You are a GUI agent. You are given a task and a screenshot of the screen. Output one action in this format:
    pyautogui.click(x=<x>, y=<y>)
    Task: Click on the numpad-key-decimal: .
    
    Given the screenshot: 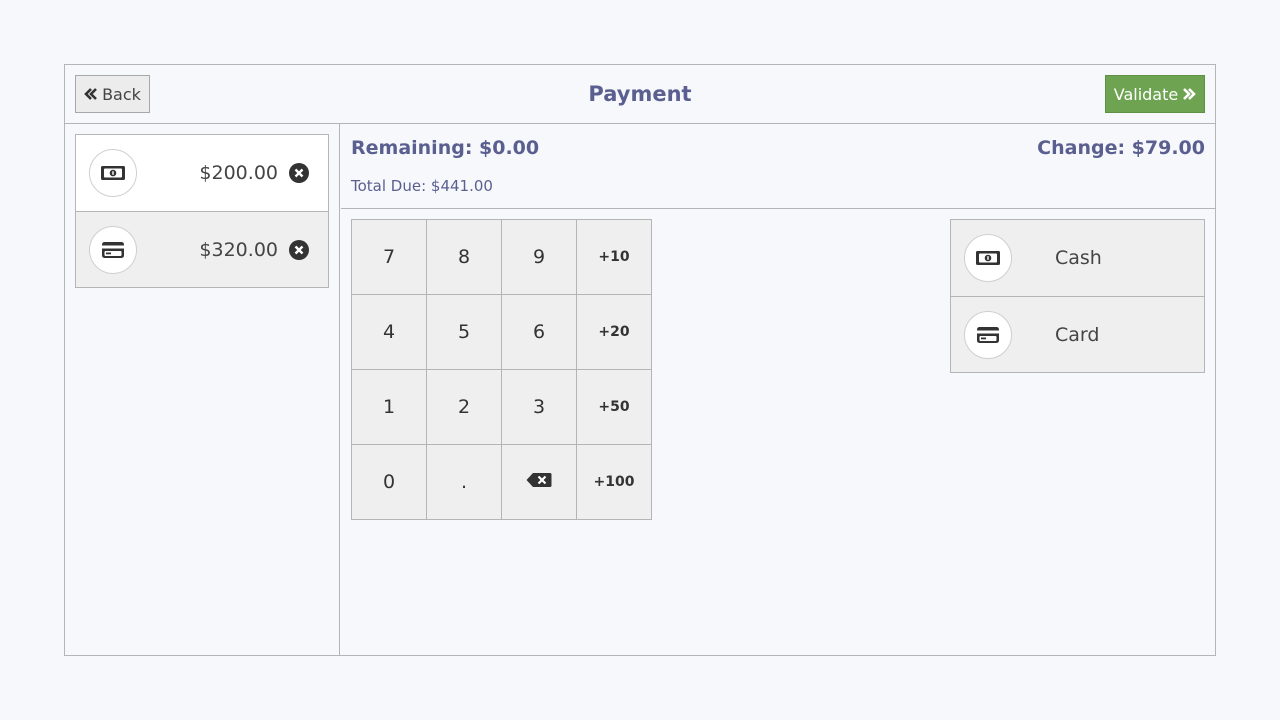 What is the action you would take?
    pyautogui.click(x=464, y=482)
    